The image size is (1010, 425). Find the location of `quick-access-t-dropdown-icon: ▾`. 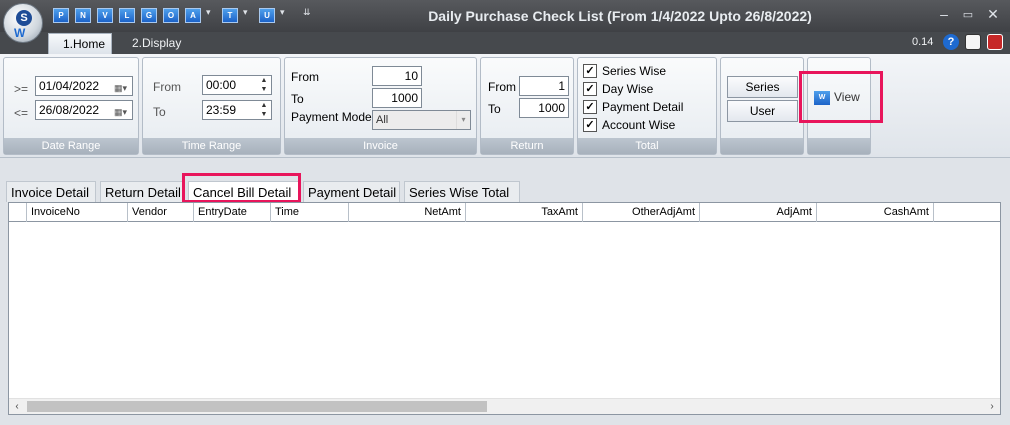

quick-access-t-dropdown-icon: ▾ is located at coordinates (245, 12).